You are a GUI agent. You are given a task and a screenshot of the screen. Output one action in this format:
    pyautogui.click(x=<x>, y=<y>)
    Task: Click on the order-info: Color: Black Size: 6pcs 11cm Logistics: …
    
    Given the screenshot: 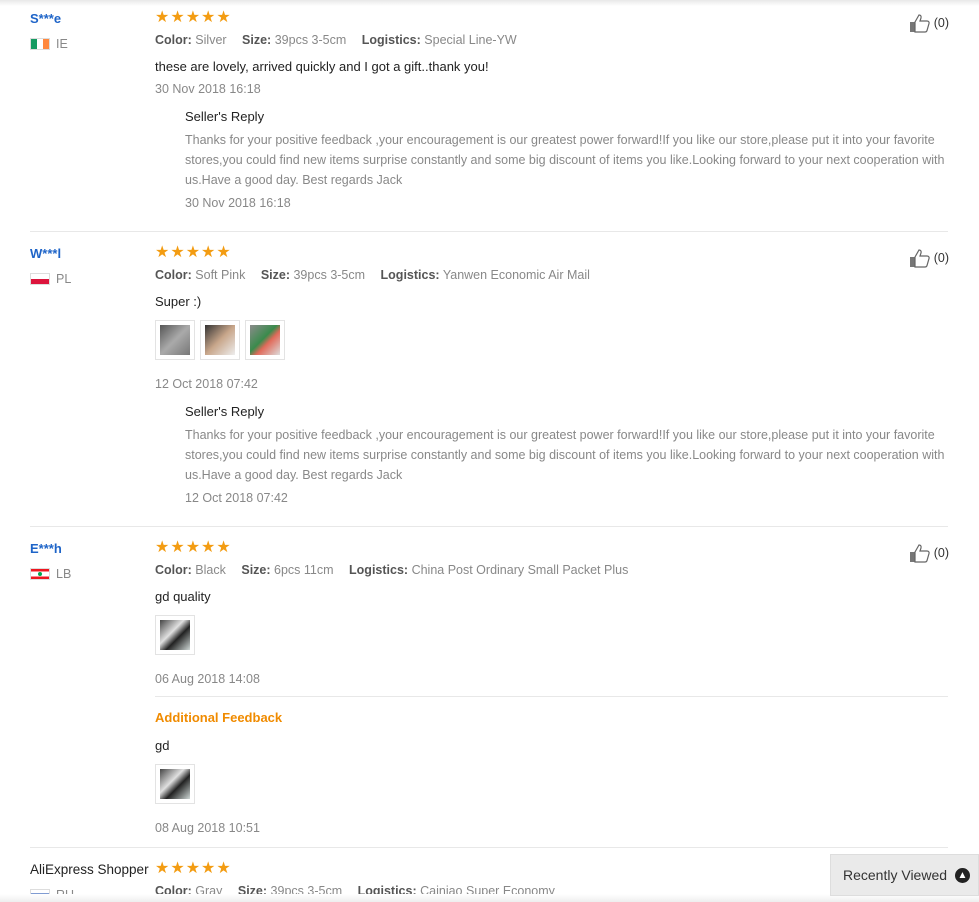 What is the action you would take?
    pyautogui.click(x=392, y=570)
    